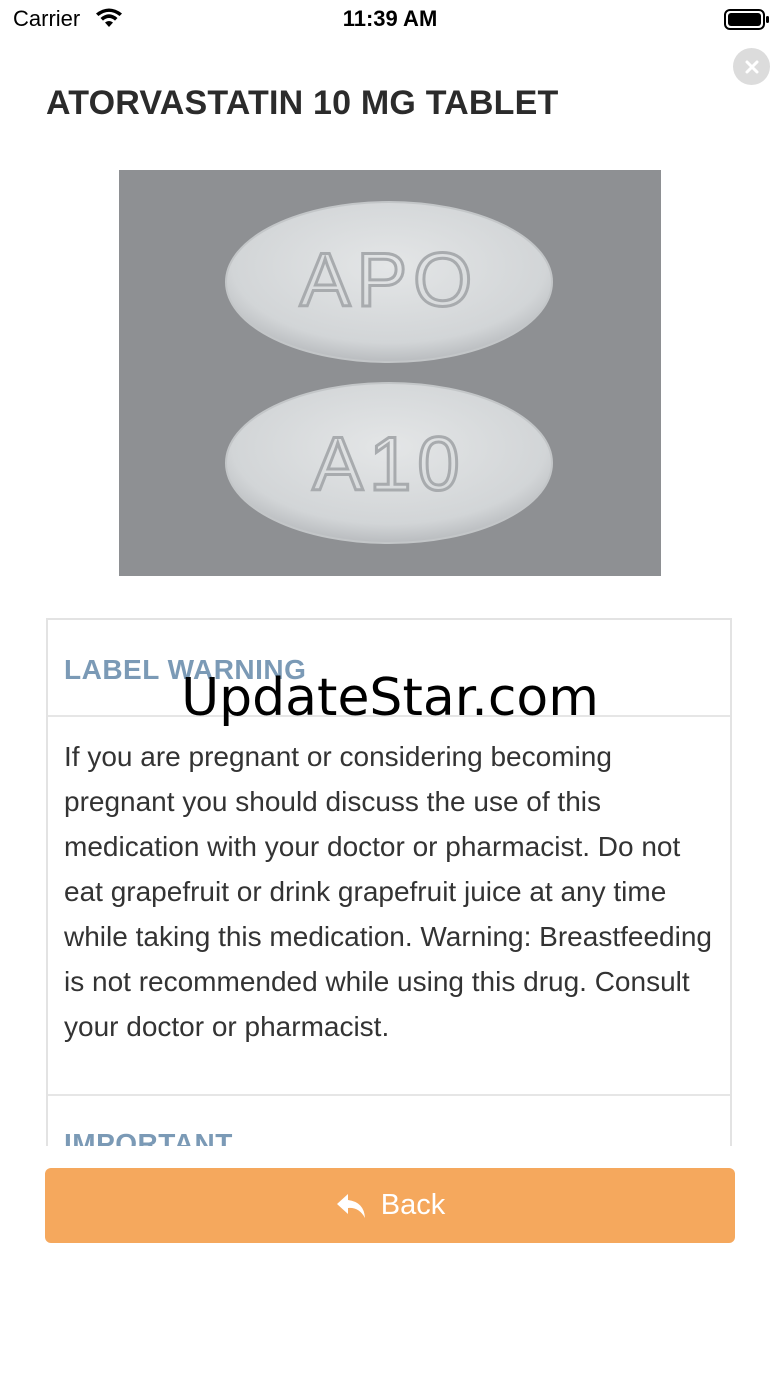 This screenshot has width=780, height=1387. Describe the element at coordinates (148, 1137) in the screenshot. I see `section-heading-important: IMPORTANT` at that location.